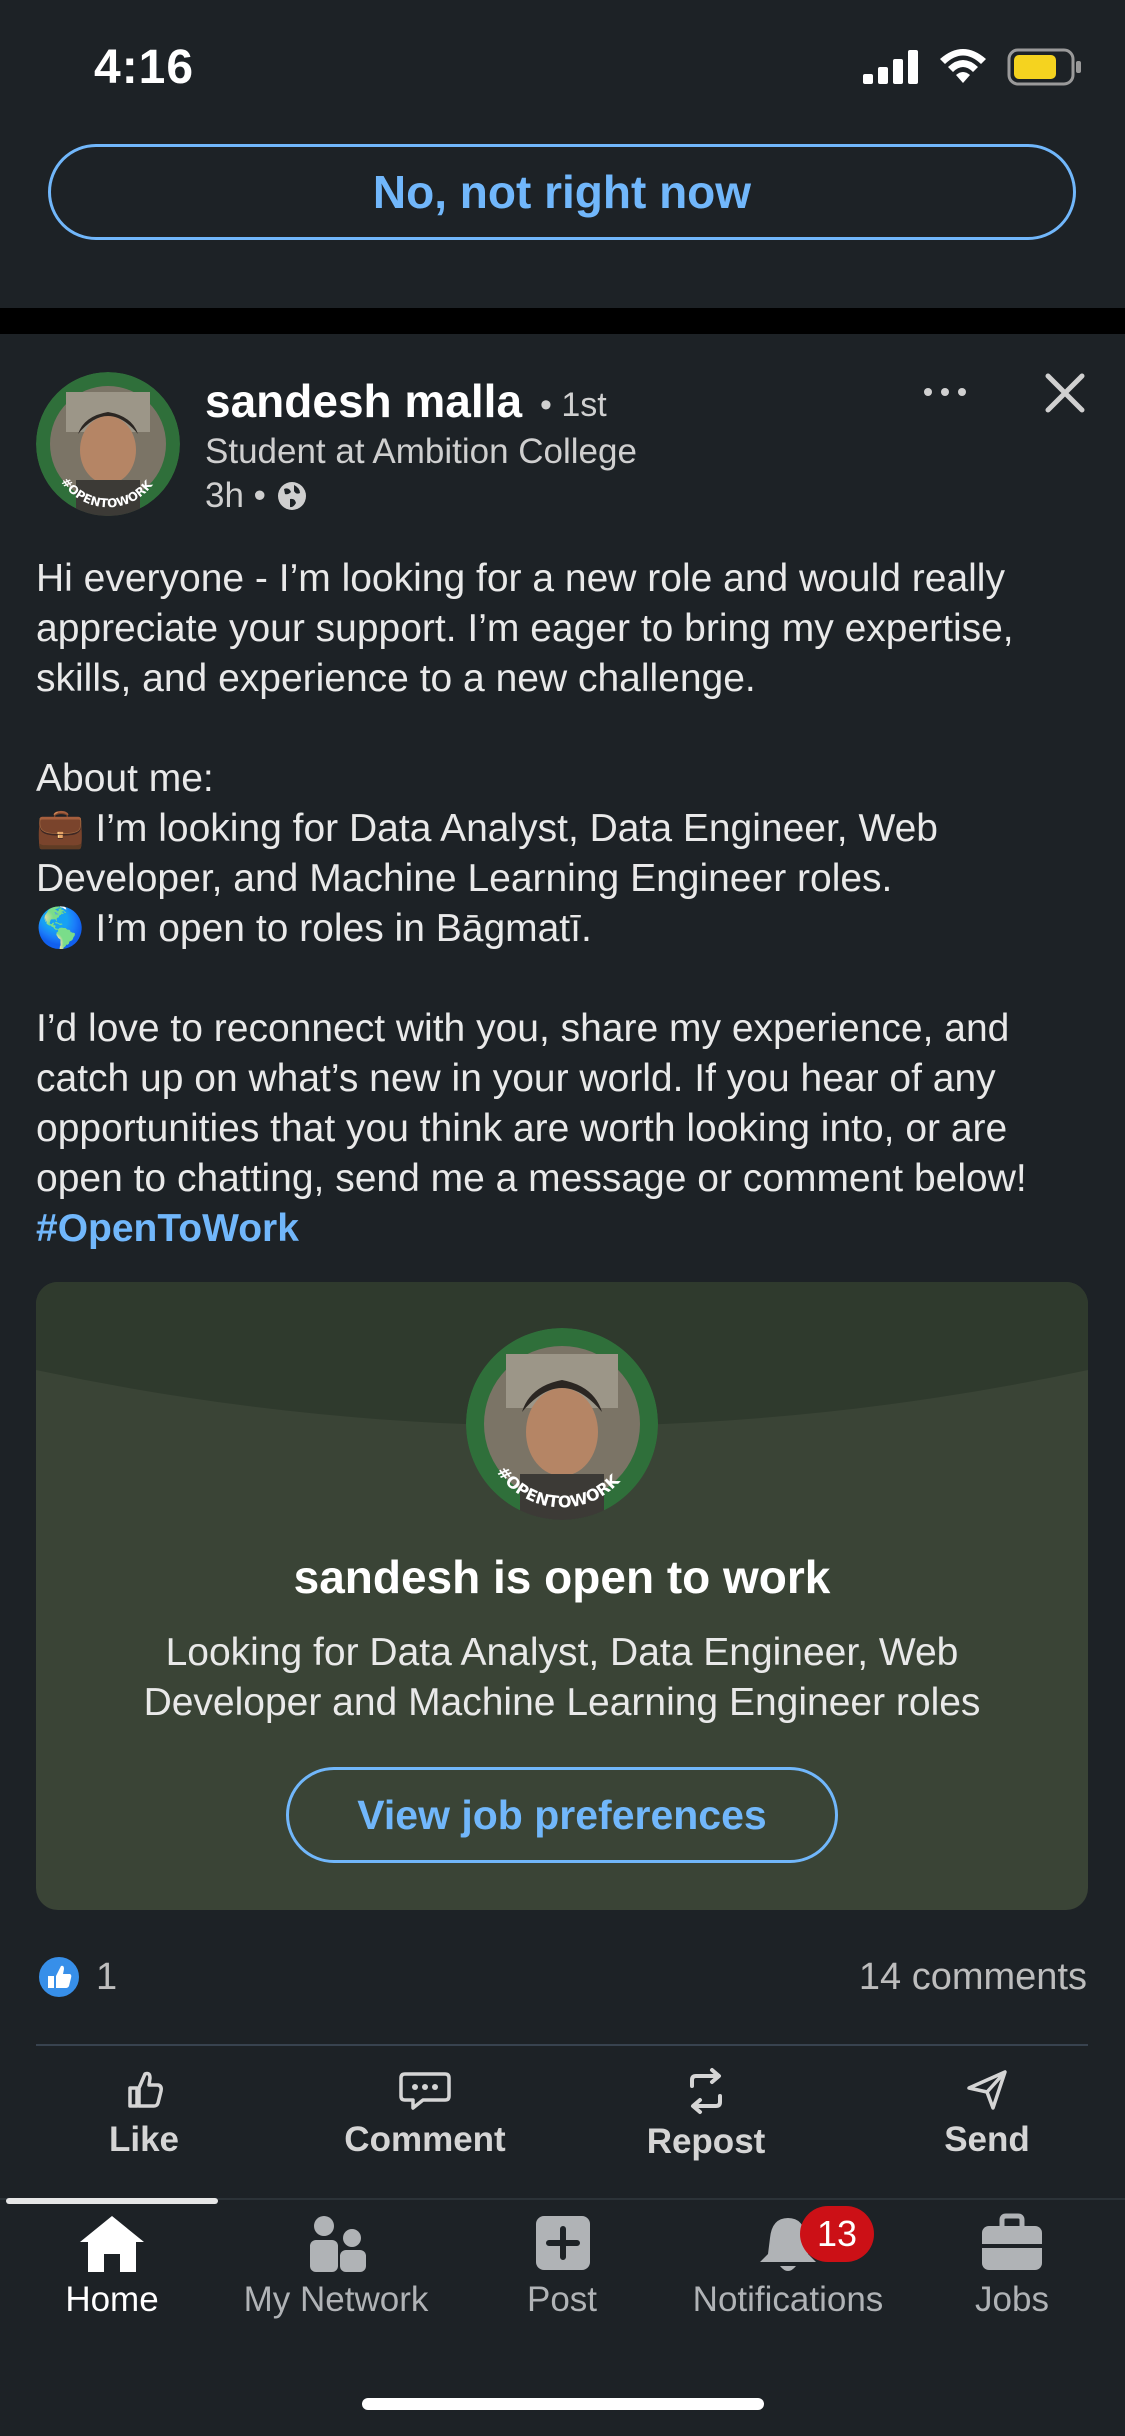 This screenshot has width=1125, height=2436. What do you see at coordinates (125, 778) in the screenshot?
I see `about-heading: About me:` at bounding box center [125, 778].